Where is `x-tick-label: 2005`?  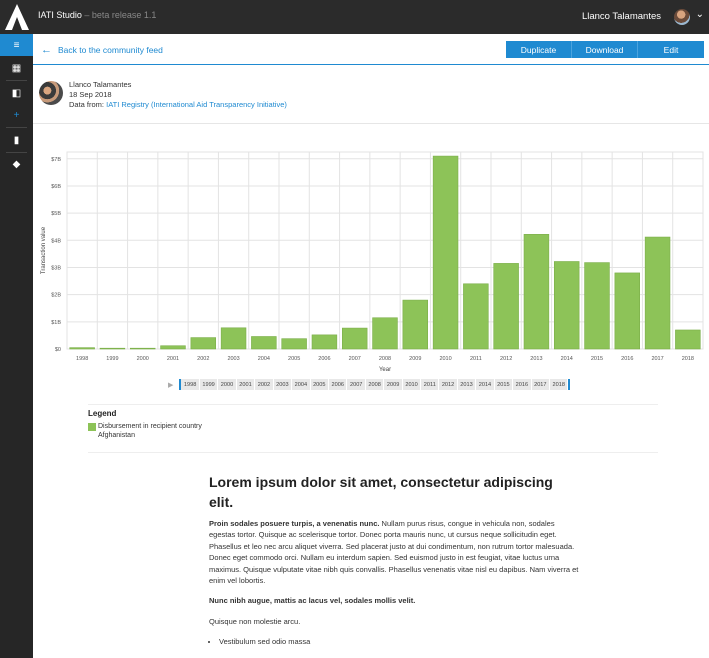
x-tick-label: 2005 is located at coordinates (294, 359).